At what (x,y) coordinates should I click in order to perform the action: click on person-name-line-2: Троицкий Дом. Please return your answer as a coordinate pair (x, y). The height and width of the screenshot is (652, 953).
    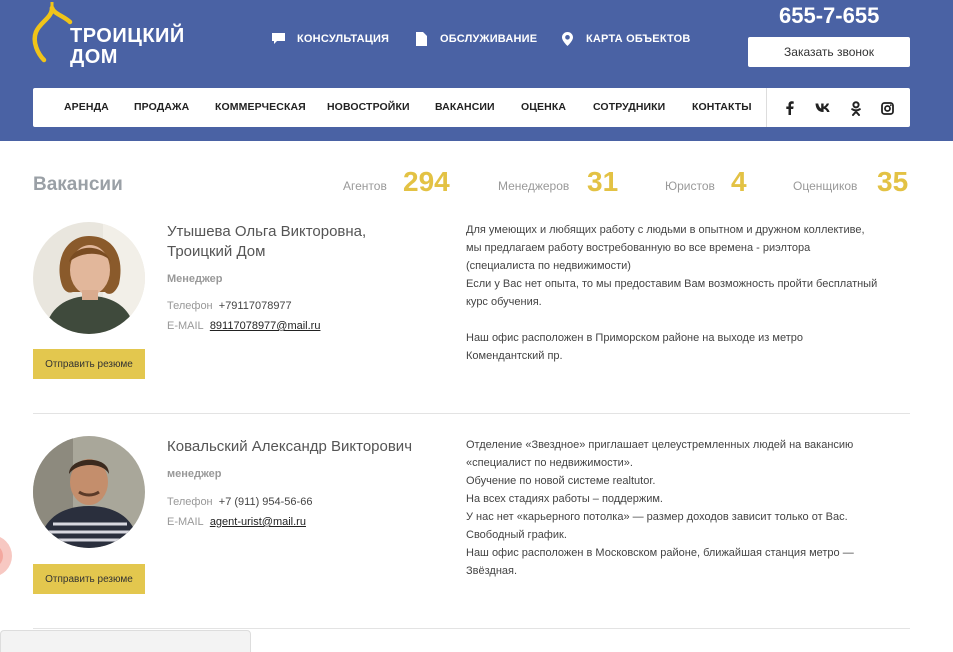
    Looking at the image, I should click on (216, 251).